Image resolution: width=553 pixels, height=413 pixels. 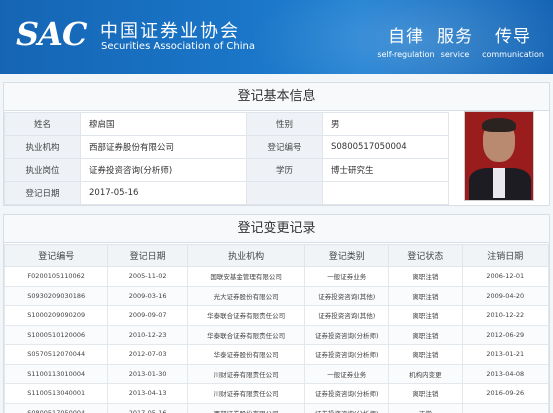 I want to click on cell-cancel-date: 2010-12-22, so click(x=505, y=315).